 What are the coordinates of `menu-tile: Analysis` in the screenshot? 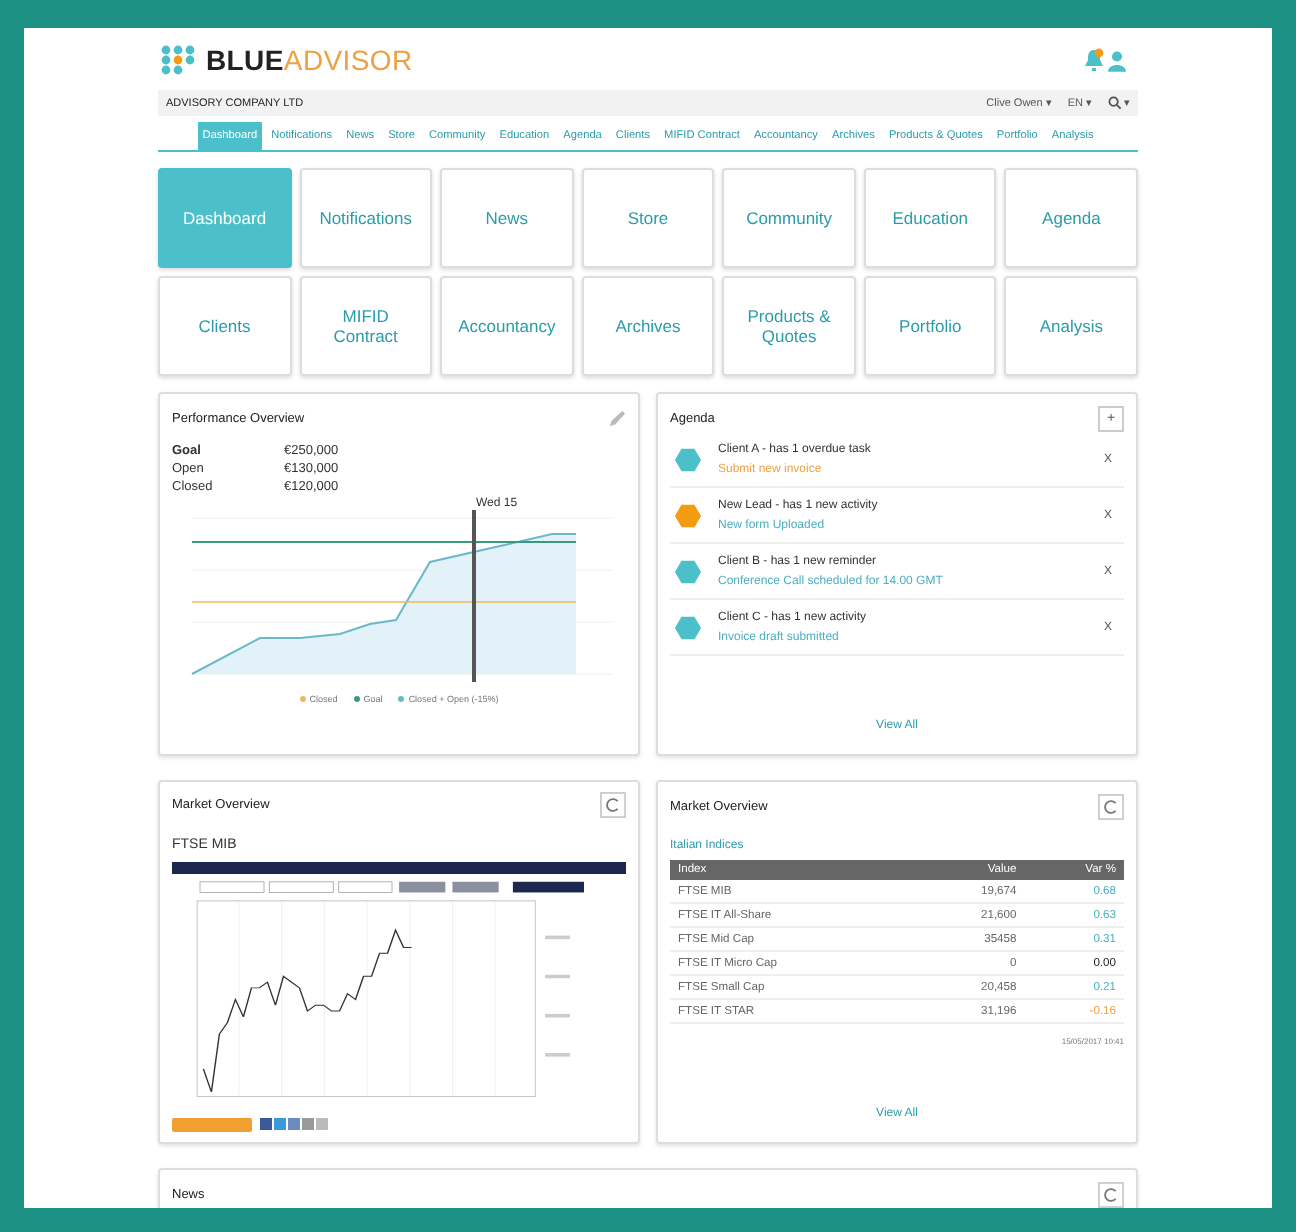 It's located at (1071, 326).